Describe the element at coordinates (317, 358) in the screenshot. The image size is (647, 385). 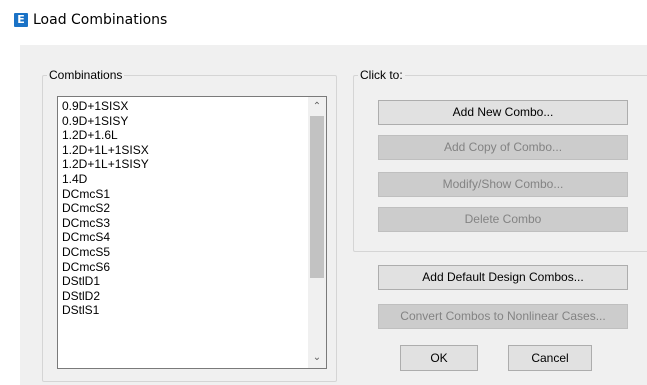
I see `scroll-down-icon: ⌄` at that location.